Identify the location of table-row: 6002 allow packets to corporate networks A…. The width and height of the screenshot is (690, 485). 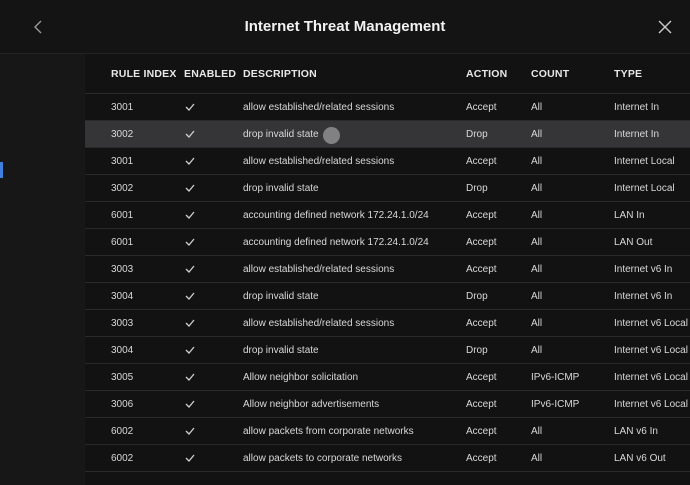
(387, 458).